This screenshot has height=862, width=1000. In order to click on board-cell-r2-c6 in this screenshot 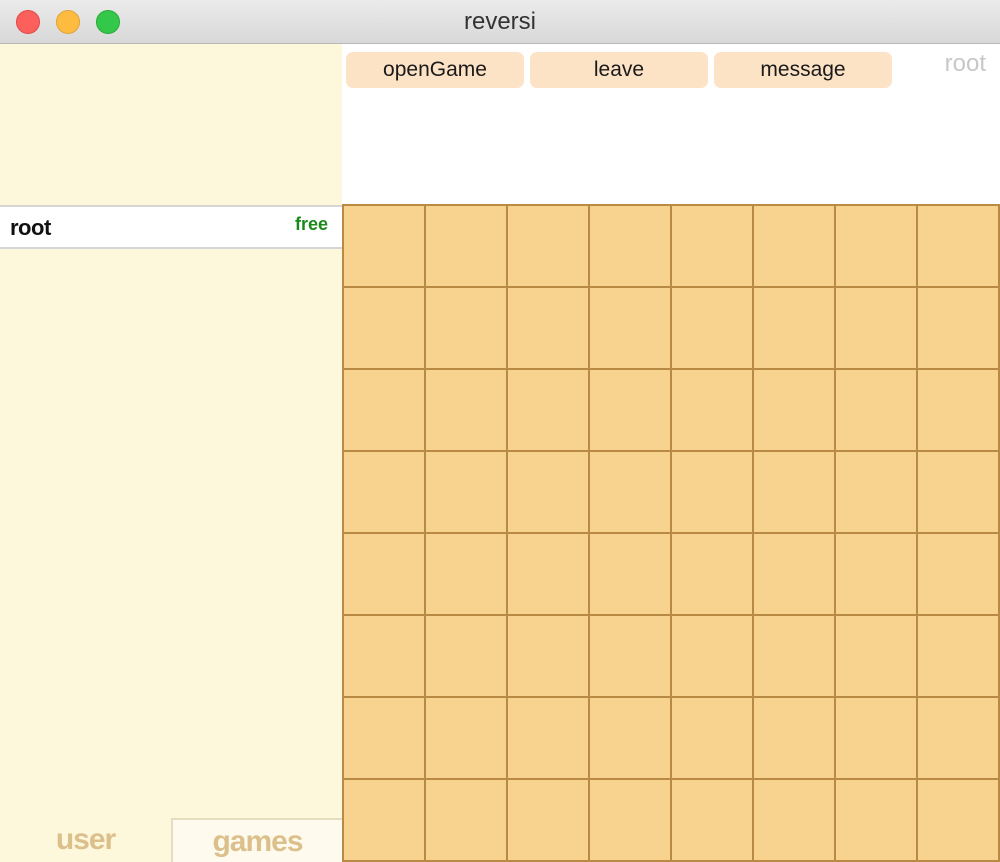, I will do `click(794, 328)`.